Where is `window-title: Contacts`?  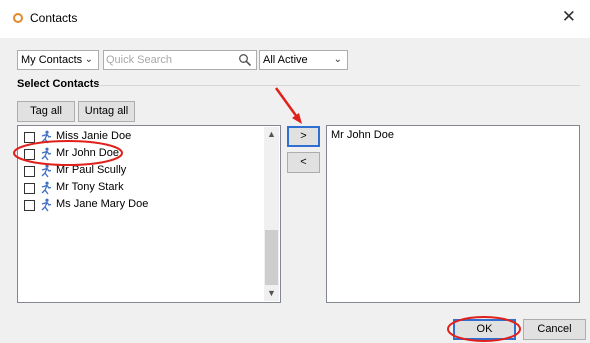 window-title: Contacts is located at coordinates (54, 18).